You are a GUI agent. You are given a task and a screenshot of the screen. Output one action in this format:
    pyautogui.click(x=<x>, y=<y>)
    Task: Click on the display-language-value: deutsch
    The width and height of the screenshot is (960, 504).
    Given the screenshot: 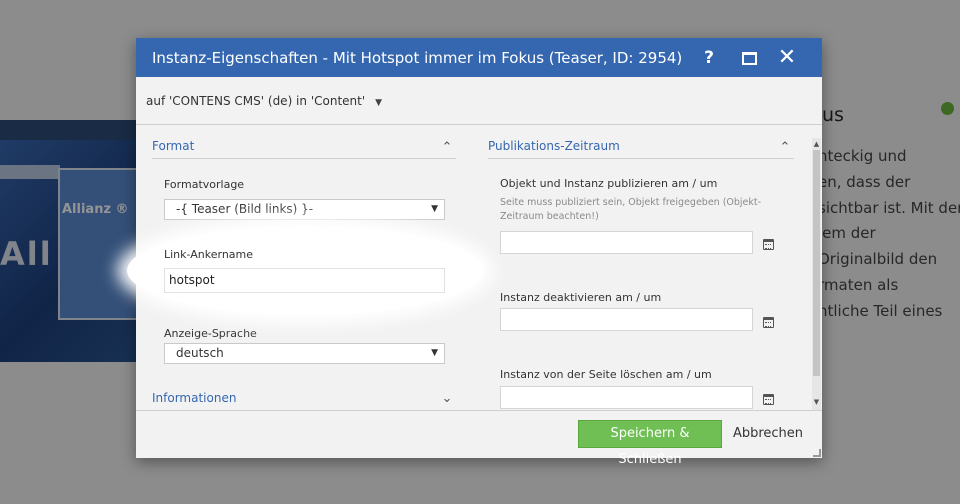 What is the action you would take?
    pyautogui.click(x=200, y=353)
    